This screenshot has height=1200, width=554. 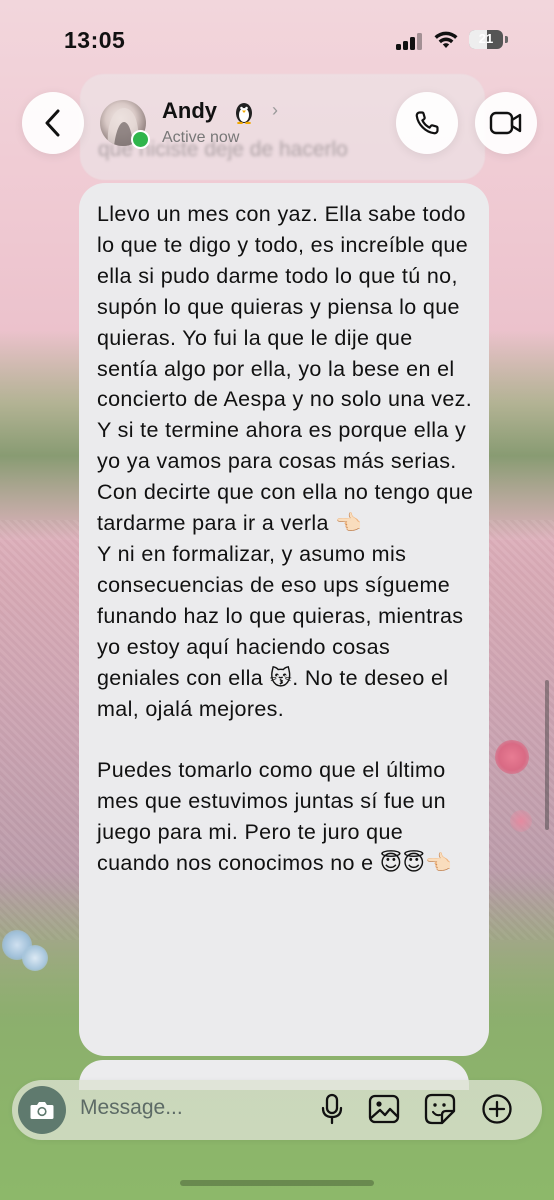 I want to click on signal-icon, so click(x=410, y=41).